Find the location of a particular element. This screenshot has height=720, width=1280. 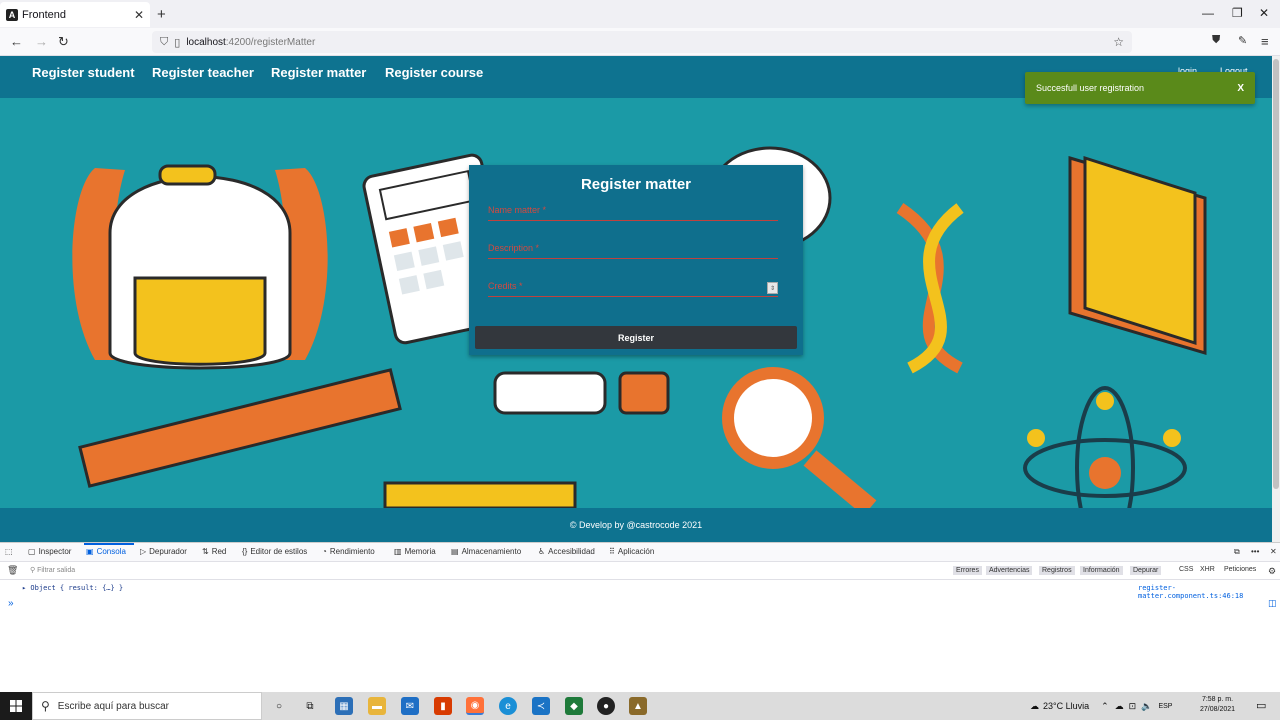

nav-register-course: Register course is located at coordinates (434, 72).